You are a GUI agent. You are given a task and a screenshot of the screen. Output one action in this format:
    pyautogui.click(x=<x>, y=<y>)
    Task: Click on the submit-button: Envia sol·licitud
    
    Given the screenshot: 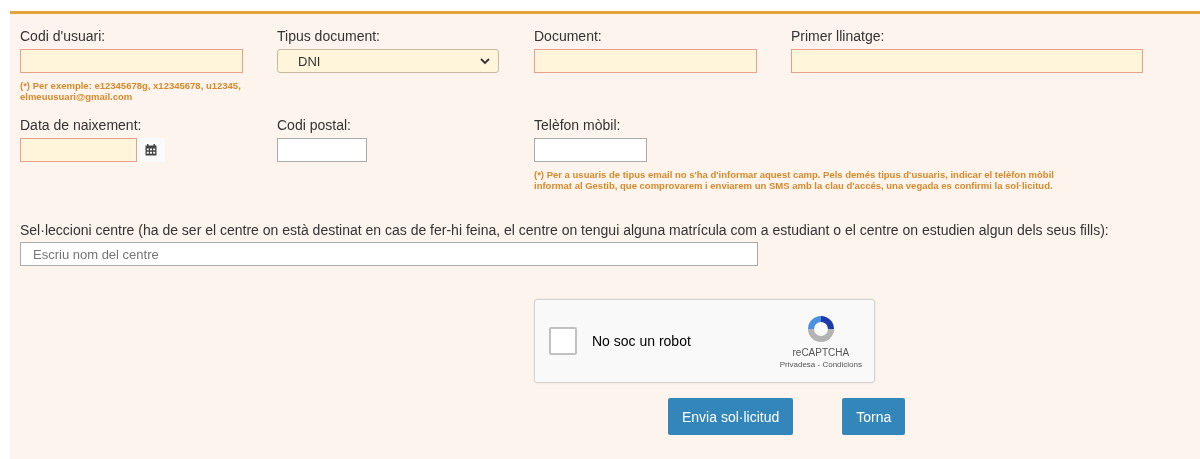 What is the action you would take?
    pyautogui.click(x=731, y=416)
    